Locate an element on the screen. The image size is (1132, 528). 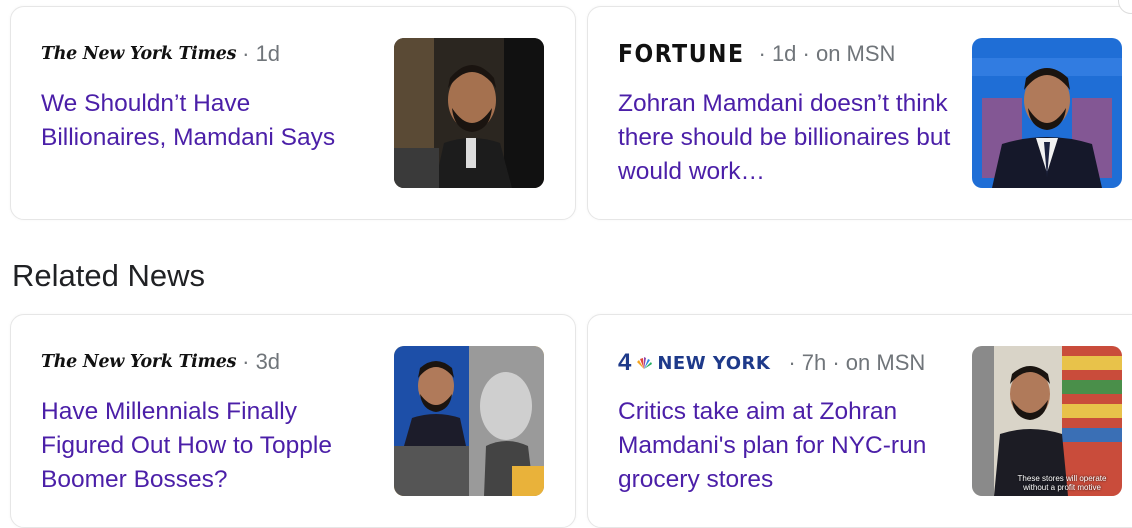
publish-time: · 3d is located at coordinates (261, 361).